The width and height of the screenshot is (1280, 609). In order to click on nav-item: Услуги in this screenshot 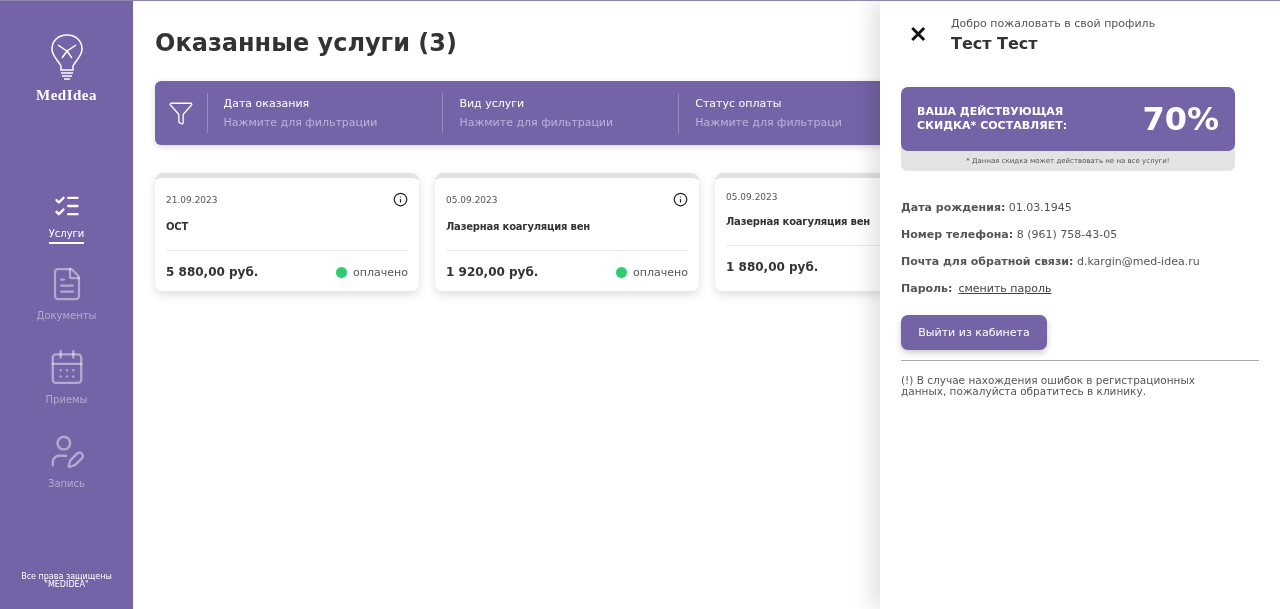, I will do `click(66, 218)`.